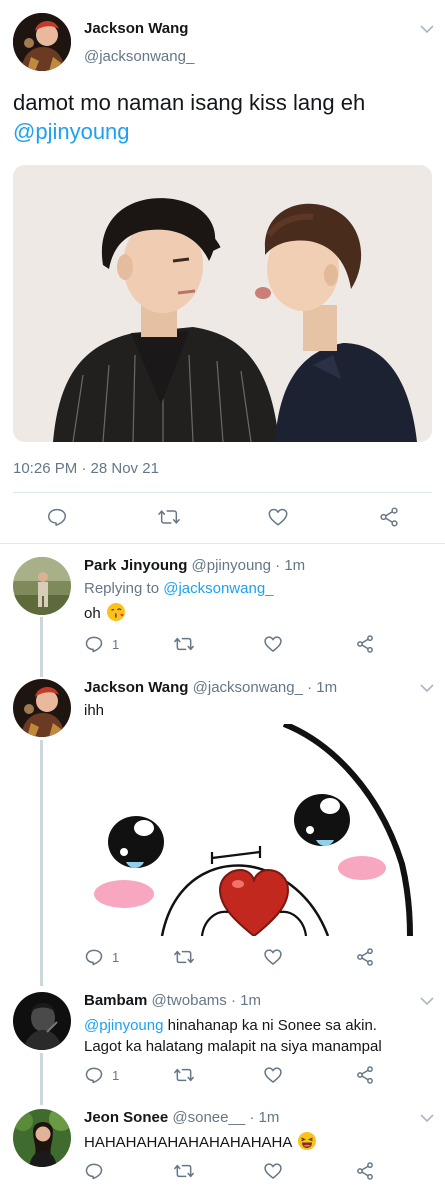 This screenshot has width=445, height=1200. I want to click on reply-mention: @pjinyoung, so click(123, 1025).